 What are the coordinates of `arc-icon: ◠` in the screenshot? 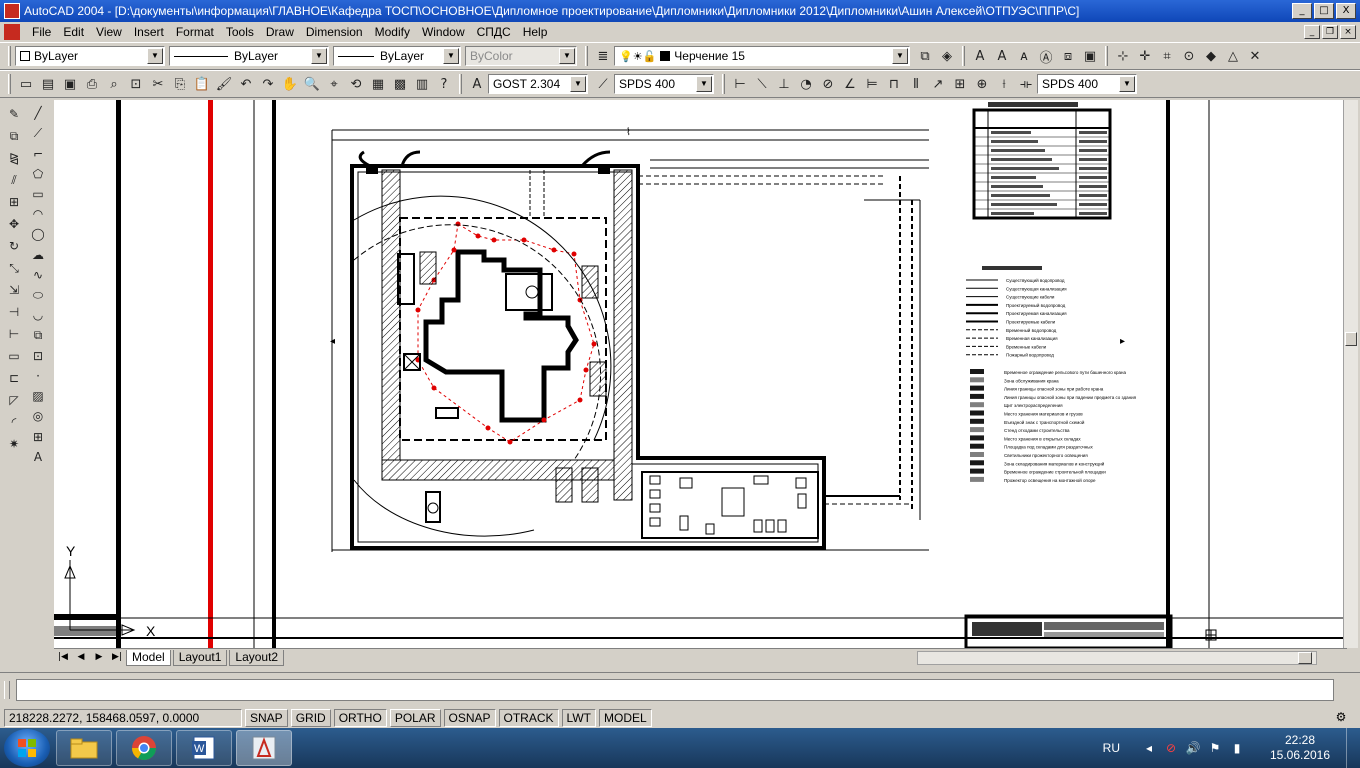 It's located at (38, 214).